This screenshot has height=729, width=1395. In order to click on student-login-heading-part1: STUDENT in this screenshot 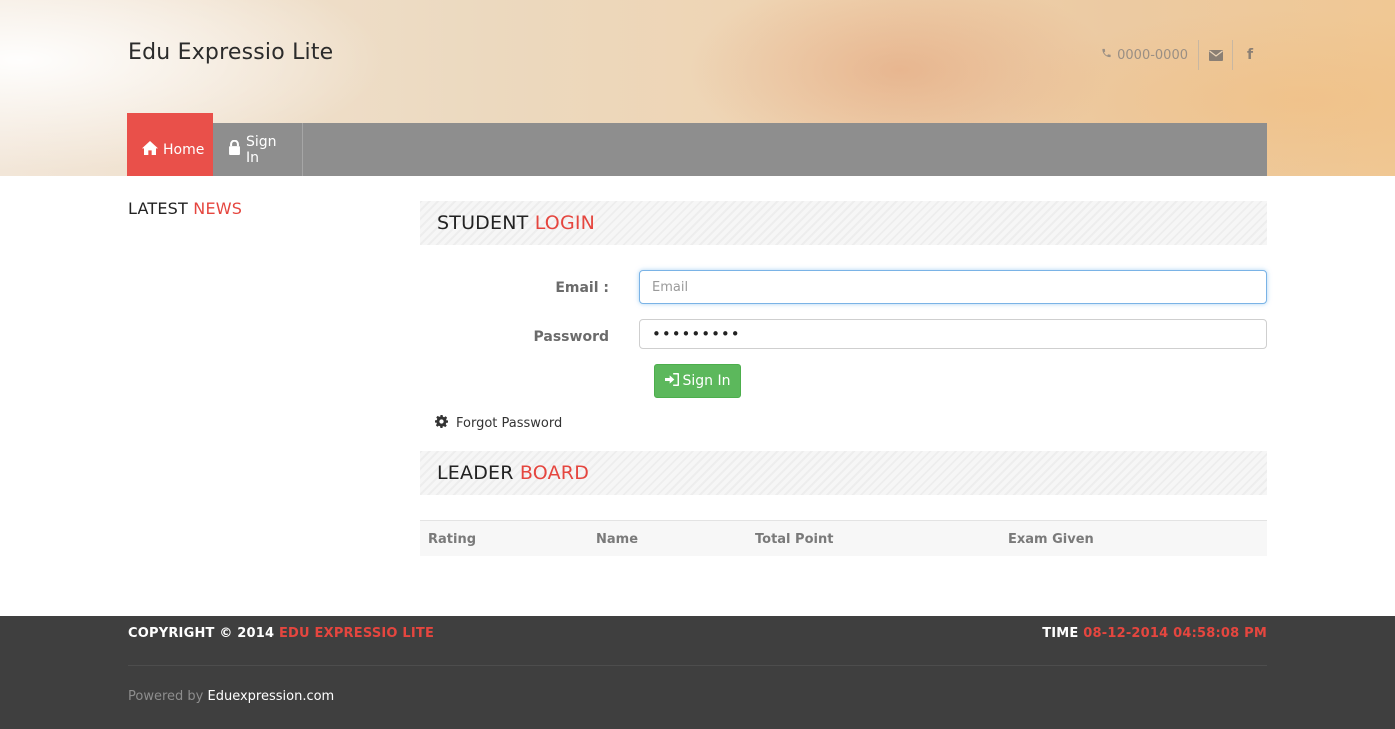, I will do `click(483, 223)`.